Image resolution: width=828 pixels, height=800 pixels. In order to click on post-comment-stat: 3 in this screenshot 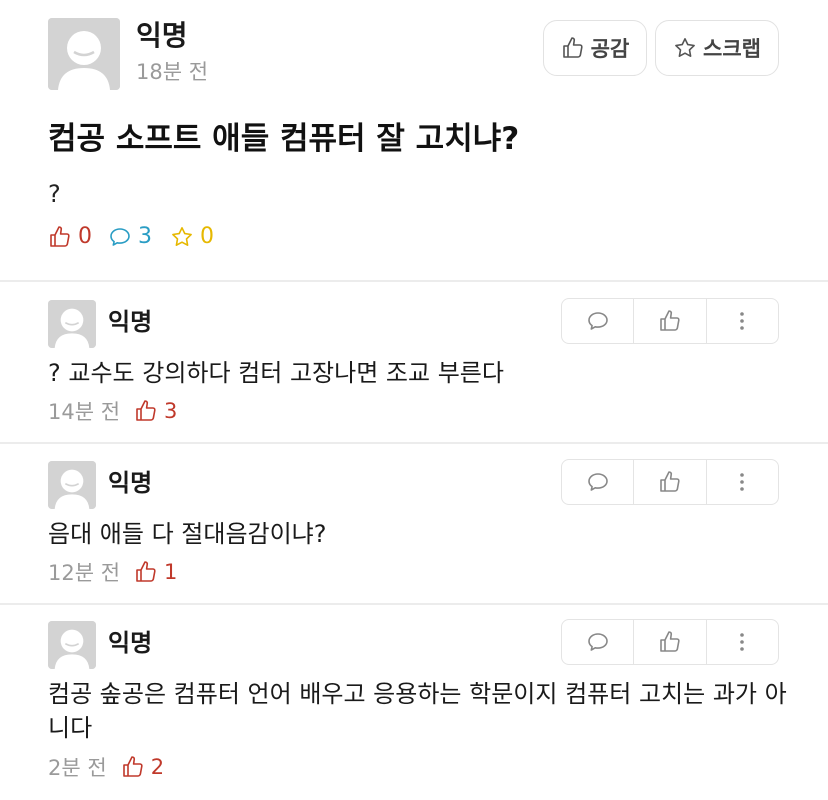, I will do `click(130, 236)`.